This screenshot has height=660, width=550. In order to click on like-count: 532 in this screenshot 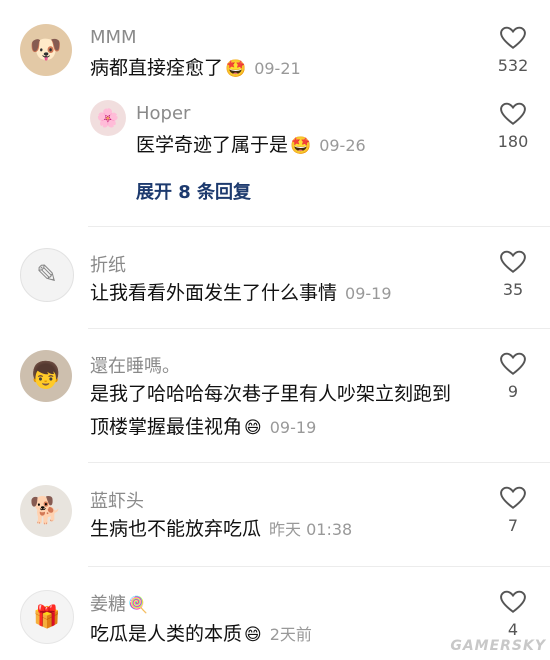, I will do `click(513, 65)`.